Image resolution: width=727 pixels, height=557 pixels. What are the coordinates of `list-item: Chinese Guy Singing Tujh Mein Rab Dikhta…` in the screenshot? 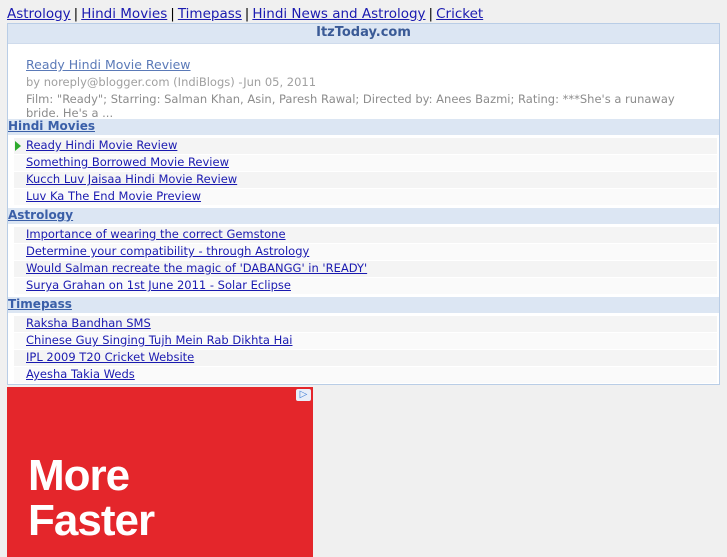 It's located at (365, 341).